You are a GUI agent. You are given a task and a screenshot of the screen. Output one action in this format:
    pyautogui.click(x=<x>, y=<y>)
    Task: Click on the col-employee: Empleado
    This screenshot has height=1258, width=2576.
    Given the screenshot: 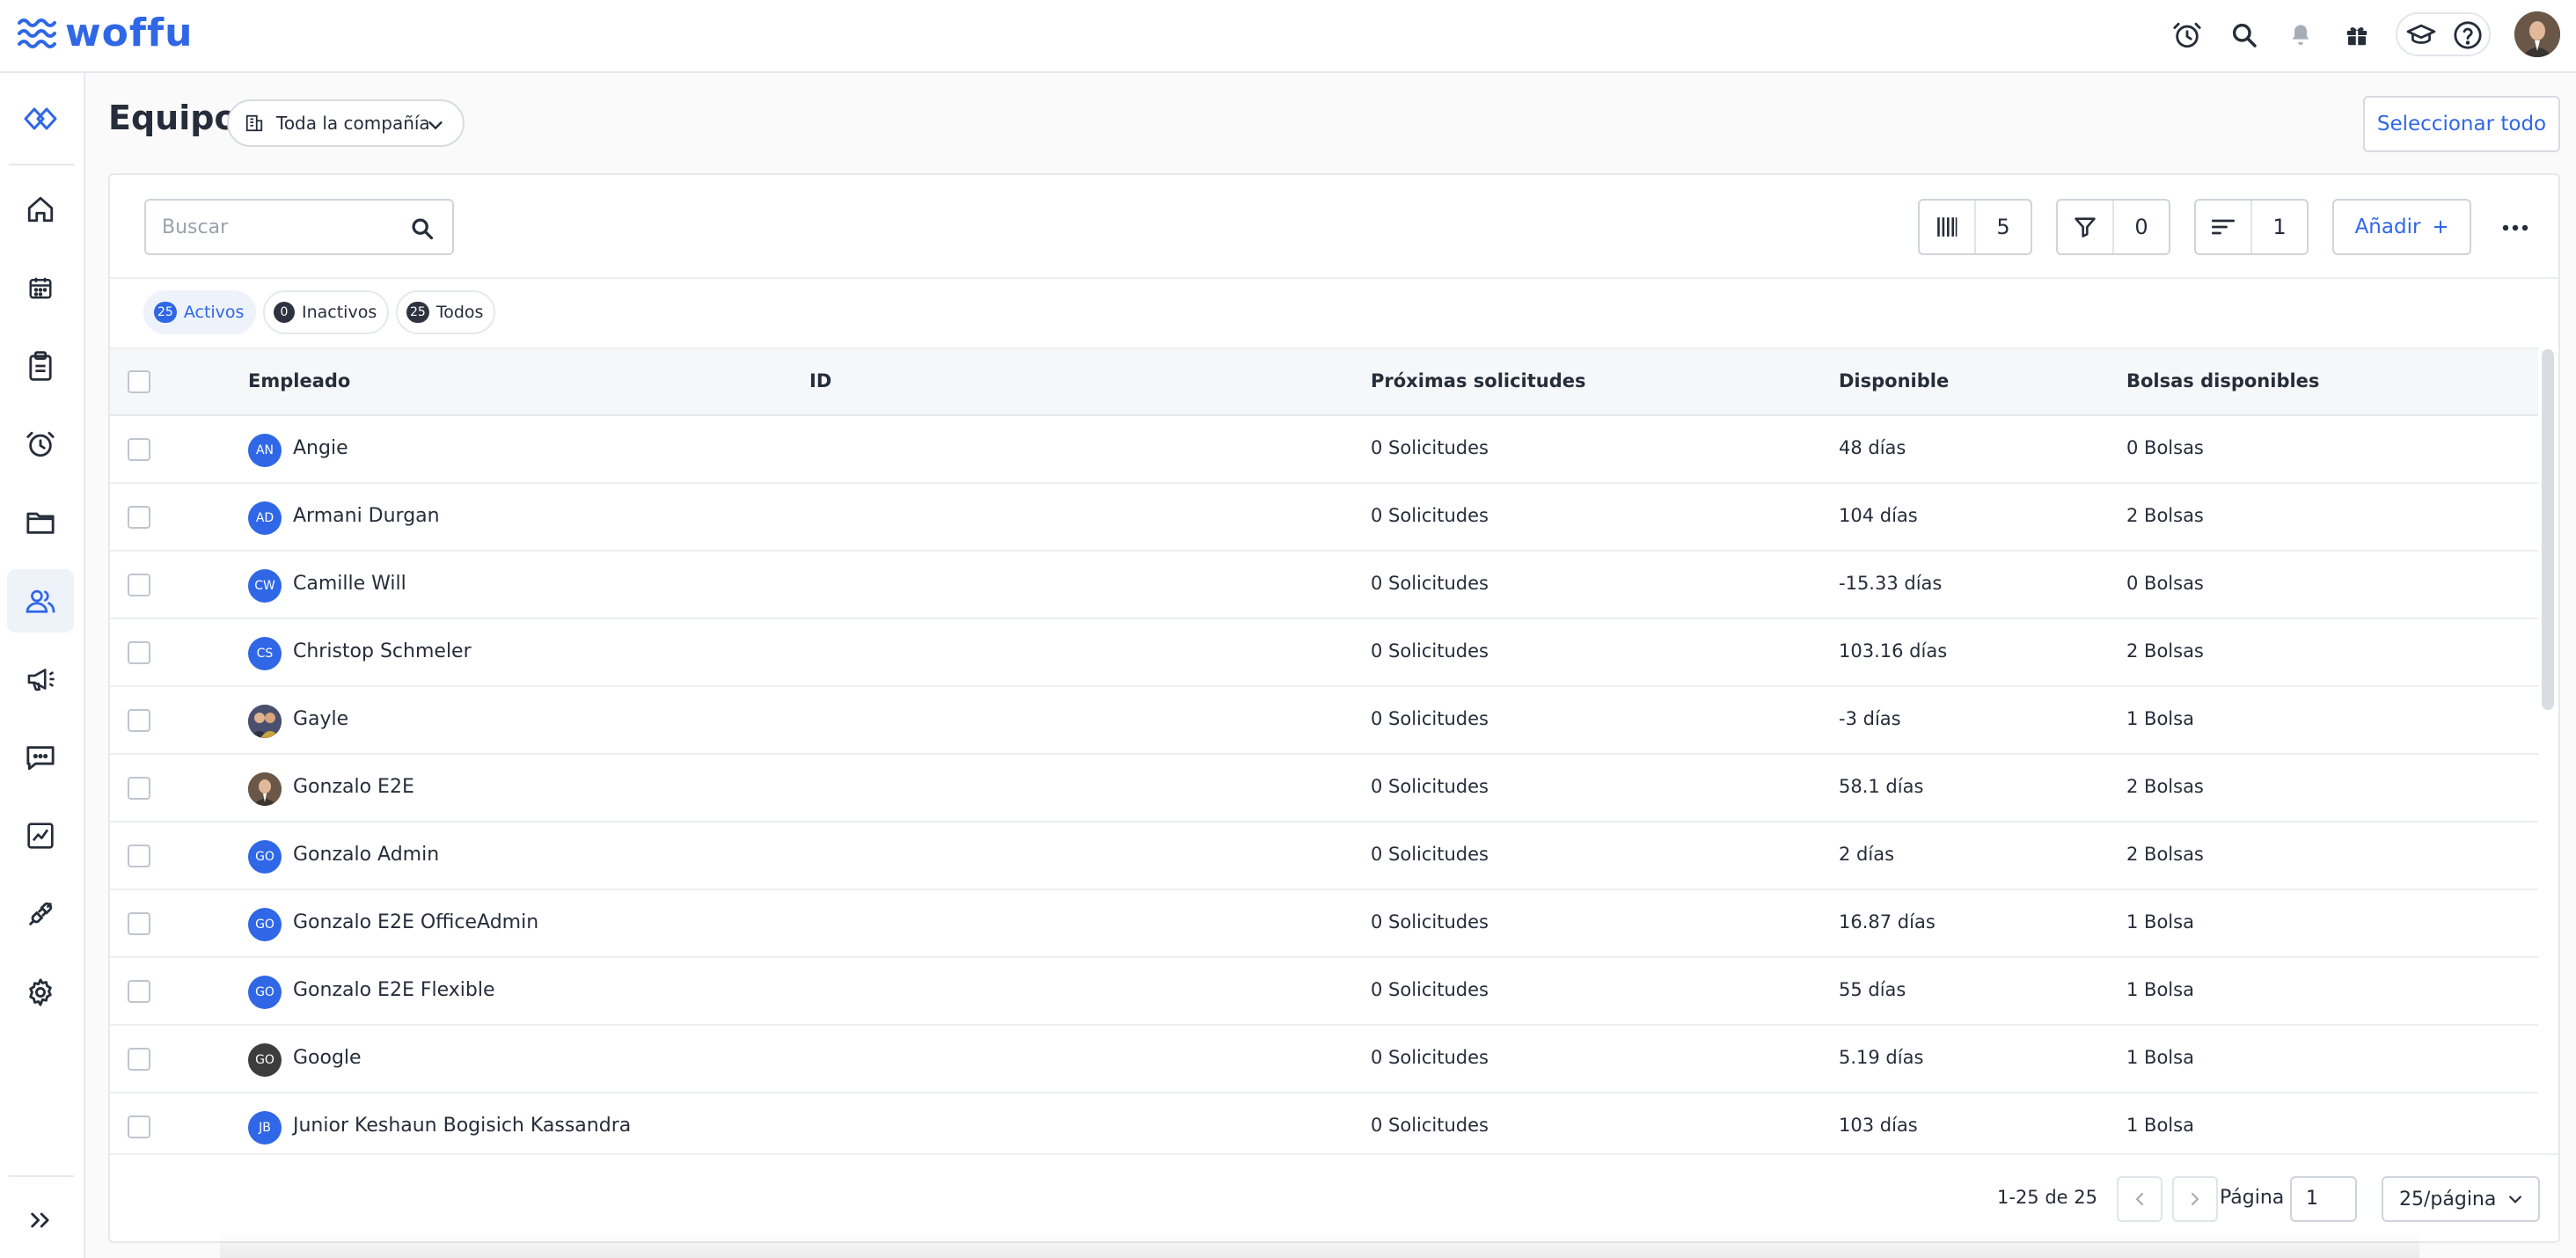 What is the action you would take?
    pyautogui.click(x=299, y=381)
    